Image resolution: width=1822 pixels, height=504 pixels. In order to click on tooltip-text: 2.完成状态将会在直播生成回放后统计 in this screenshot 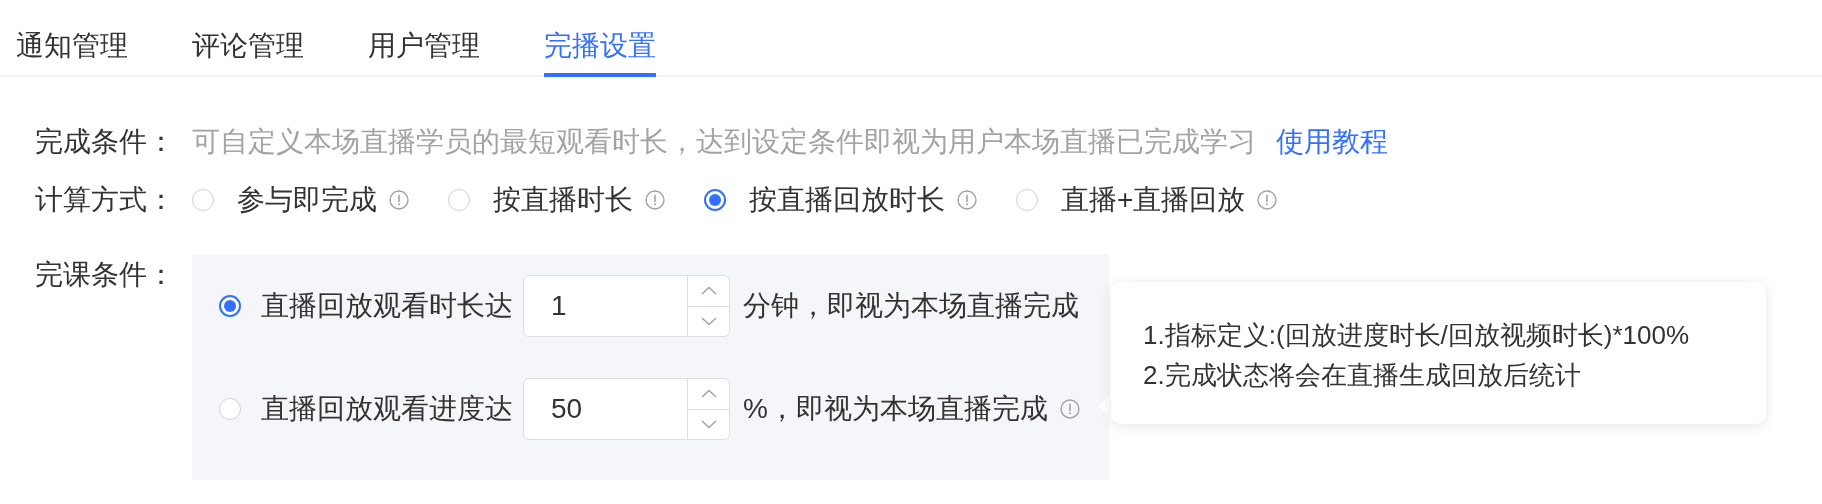, I will do `click(1362, 375)`.